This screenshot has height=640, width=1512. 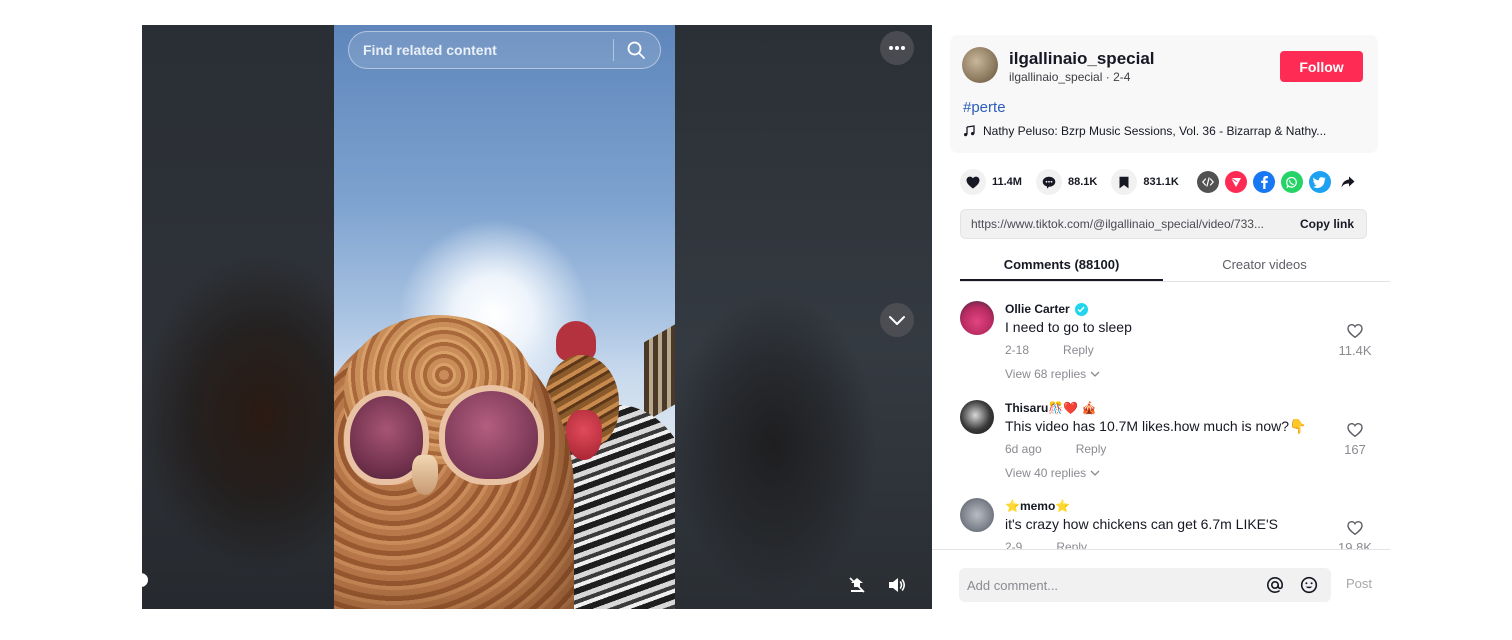 I want to click on floating-player-icon, so click(x=857, y=585).